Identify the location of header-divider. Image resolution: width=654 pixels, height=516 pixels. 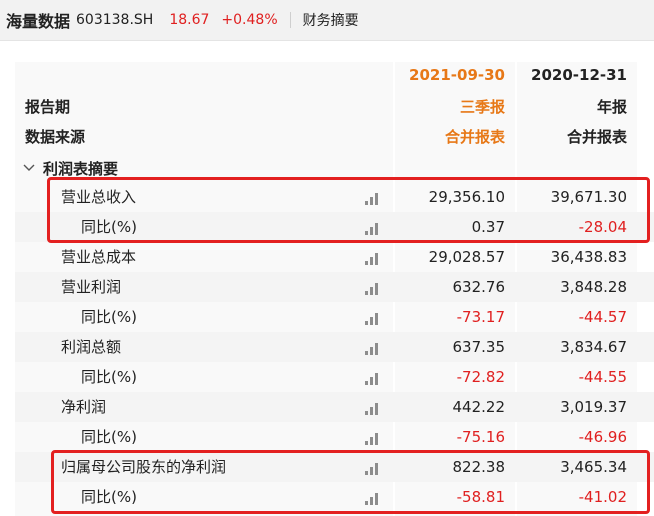
(290, 20).